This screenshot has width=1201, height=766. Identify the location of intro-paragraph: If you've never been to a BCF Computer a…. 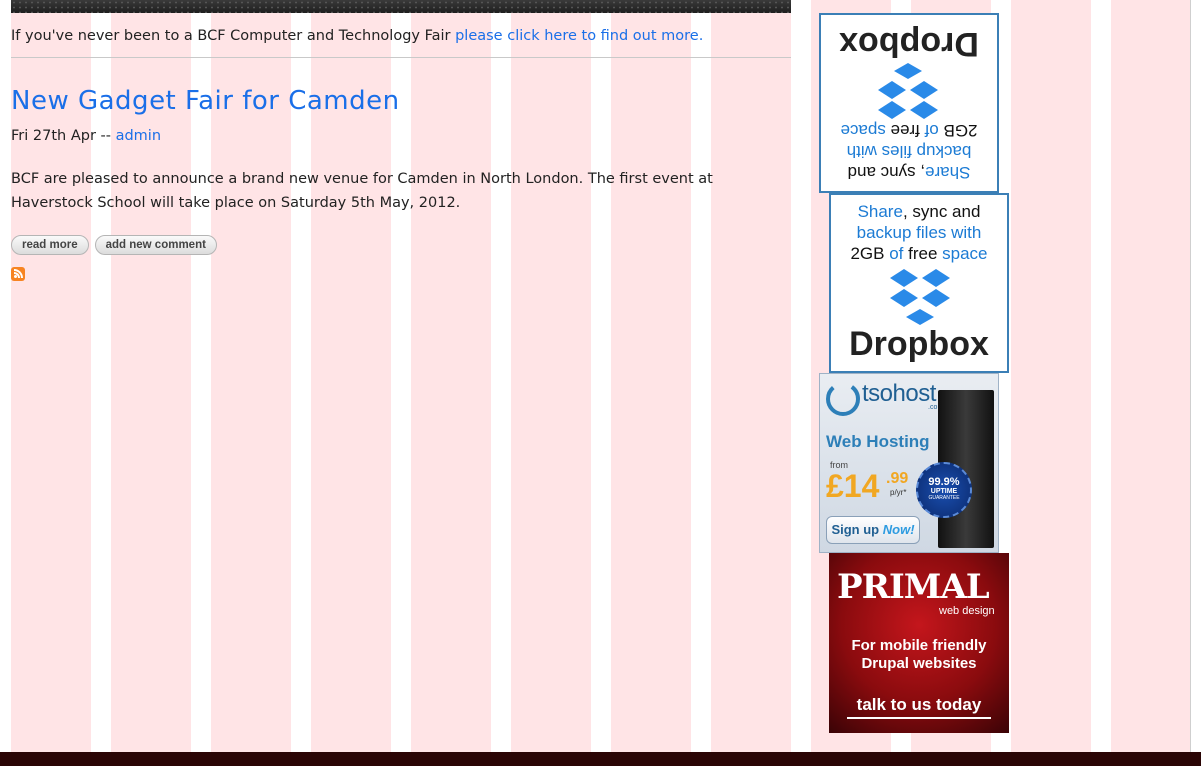
(401, 36).